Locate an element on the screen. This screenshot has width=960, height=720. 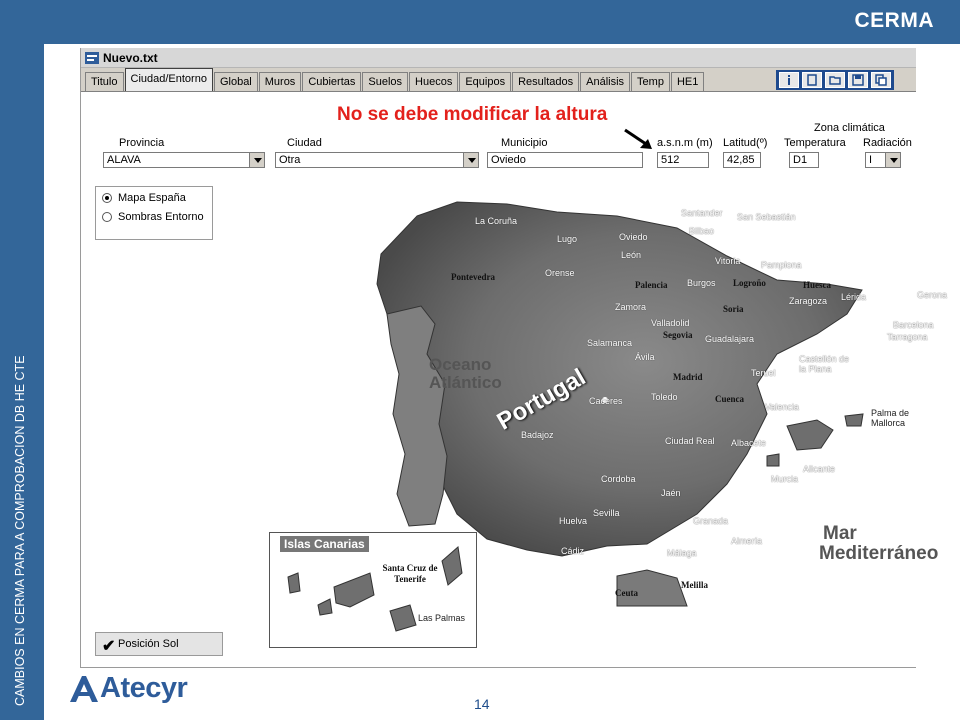
tab-analisis: Análisis is located at coordinates (605, 81).